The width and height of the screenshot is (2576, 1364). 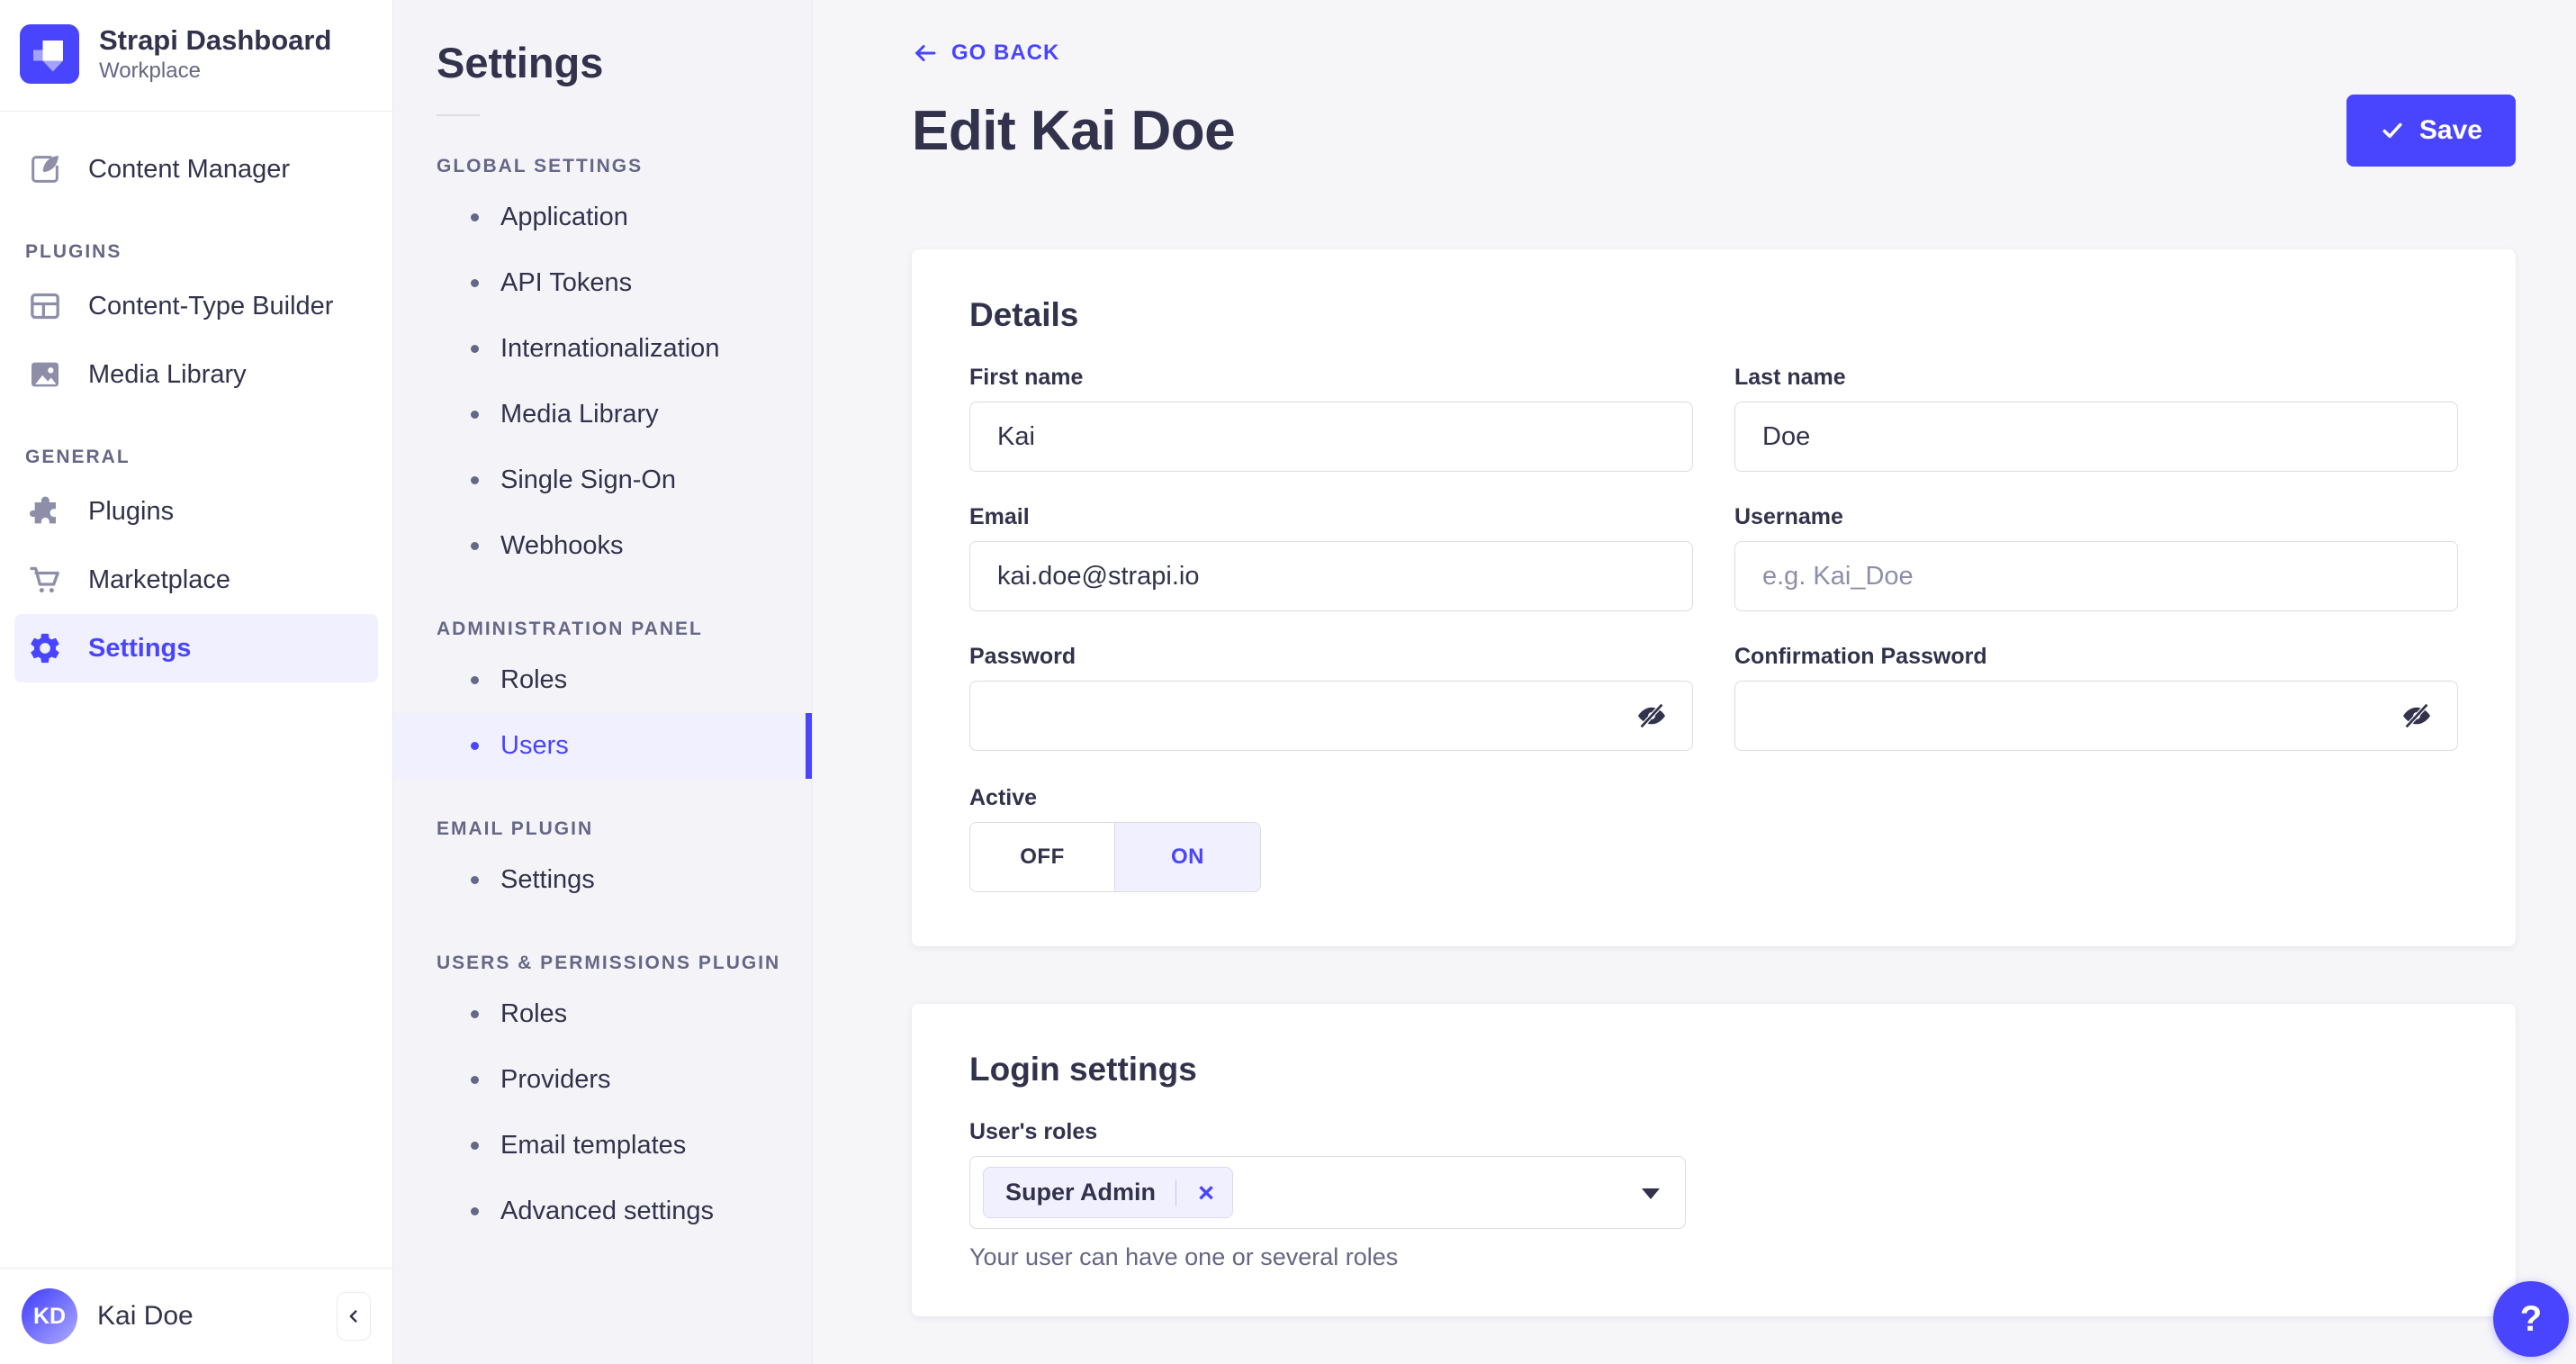 What do you see at coordinates (196, 511) in the screenshot?
I see `sidebar-item-plugins: Plugins` at bounding box center [196, 511].